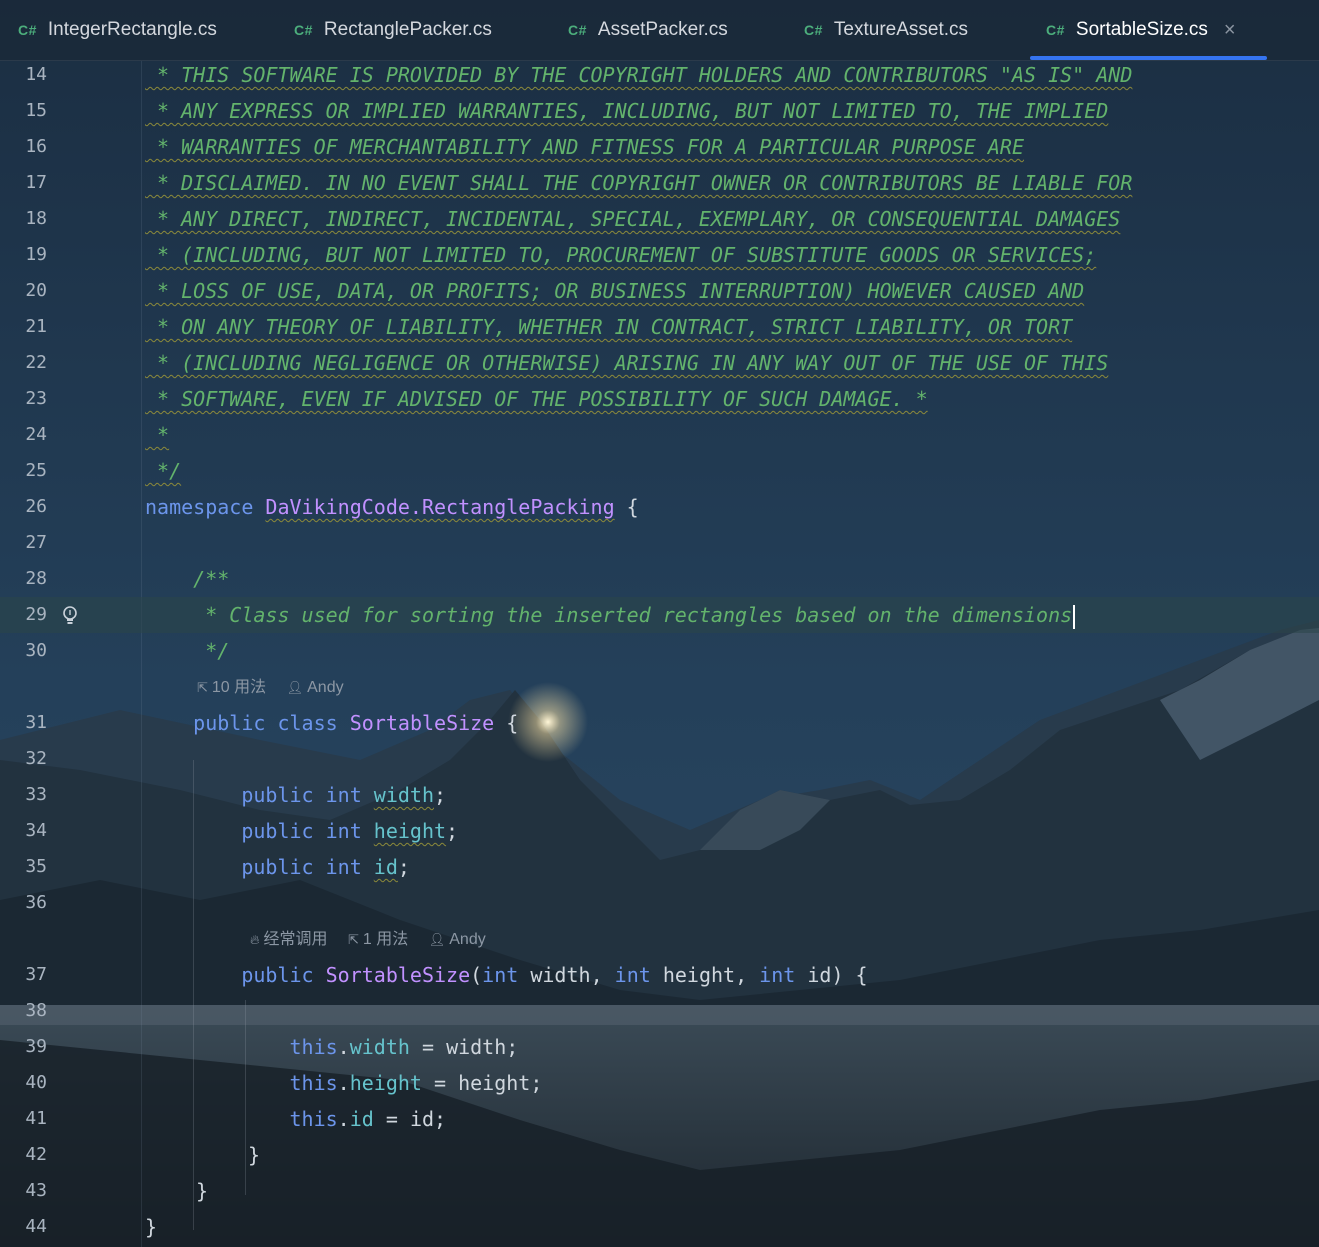 The image size is (1319, 1247). I want to click on lightbulb-icon, so click(70, 616).